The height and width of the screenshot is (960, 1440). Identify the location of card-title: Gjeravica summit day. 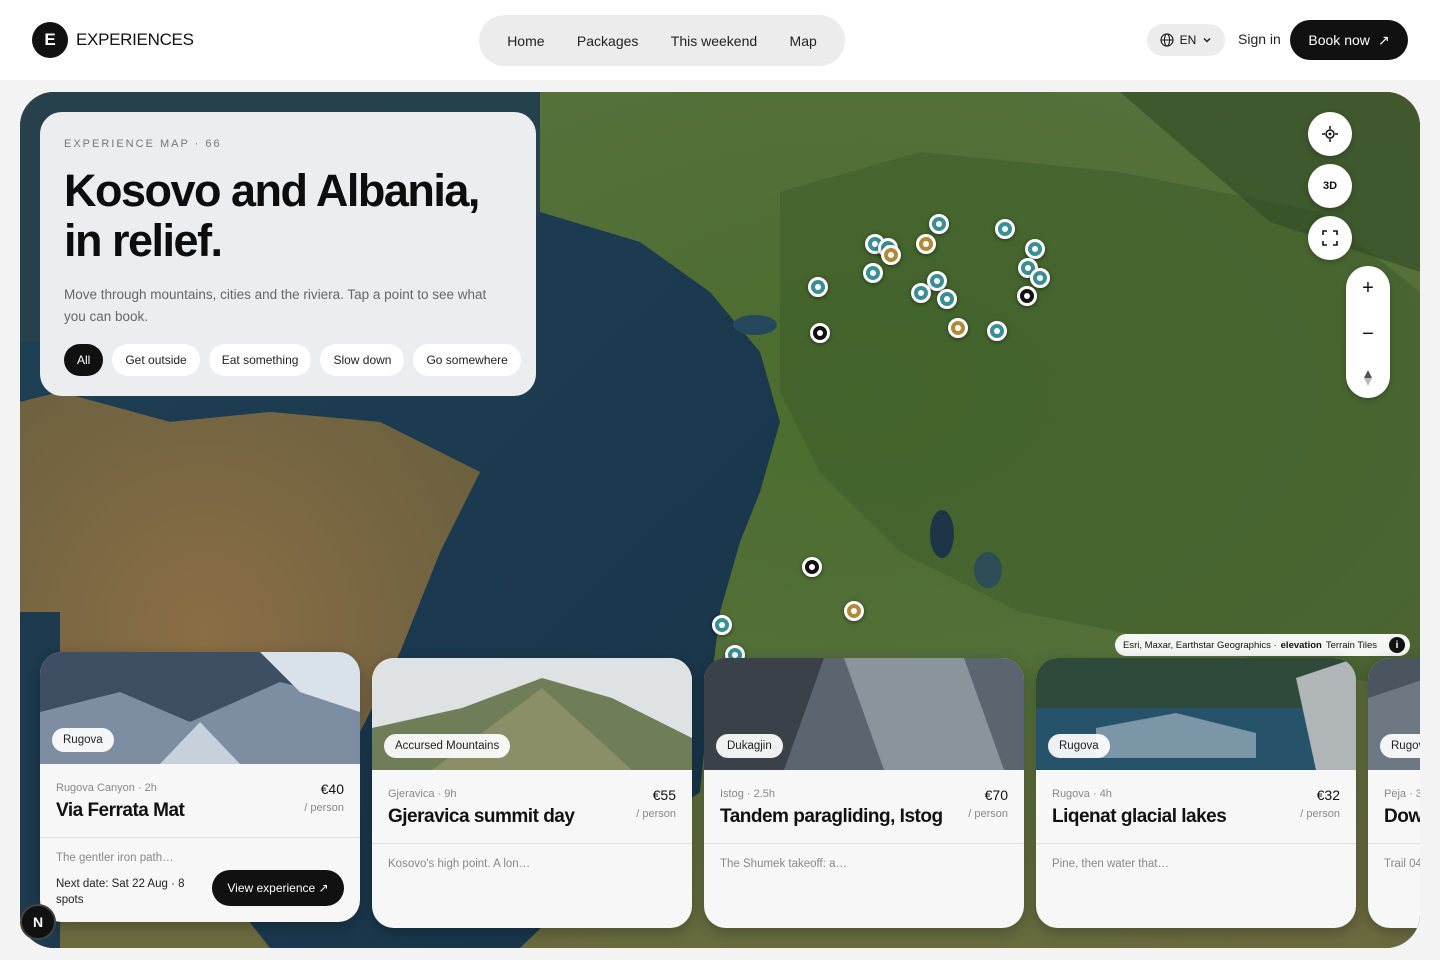
(481, 816).